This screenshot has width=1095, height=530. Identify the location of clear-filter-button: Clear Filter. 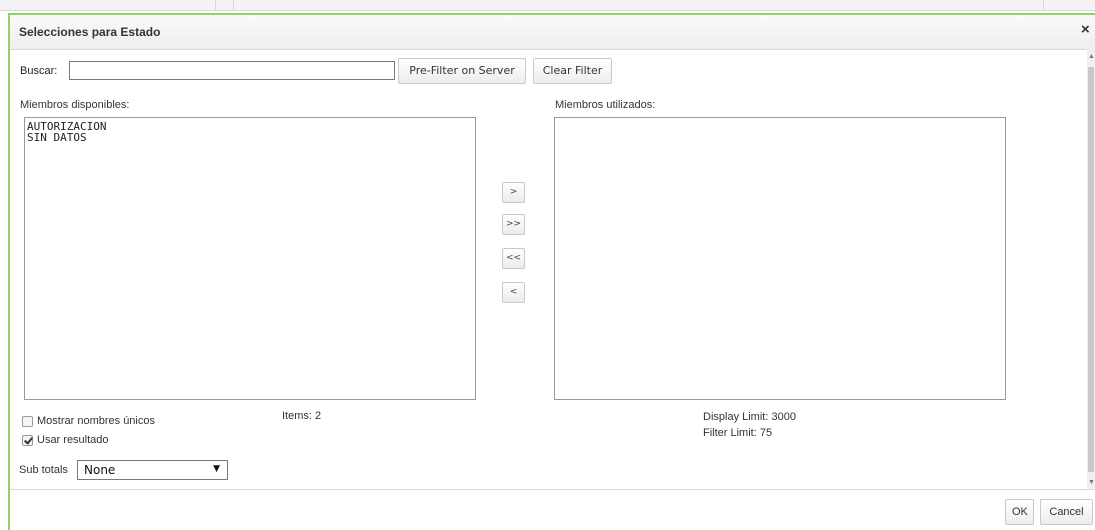
(572, 71).